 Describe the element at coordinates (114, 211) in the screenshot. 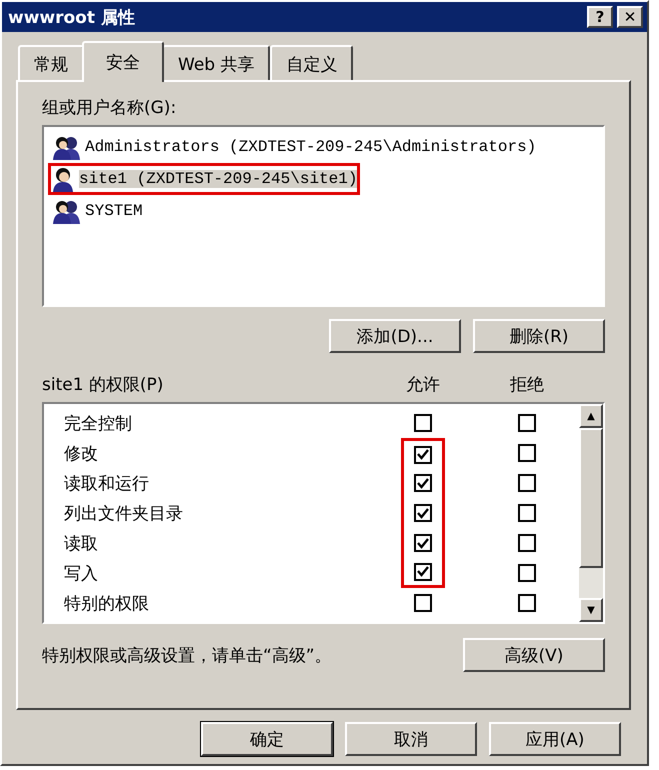

I see `user-name: SYSTEM` at that location.